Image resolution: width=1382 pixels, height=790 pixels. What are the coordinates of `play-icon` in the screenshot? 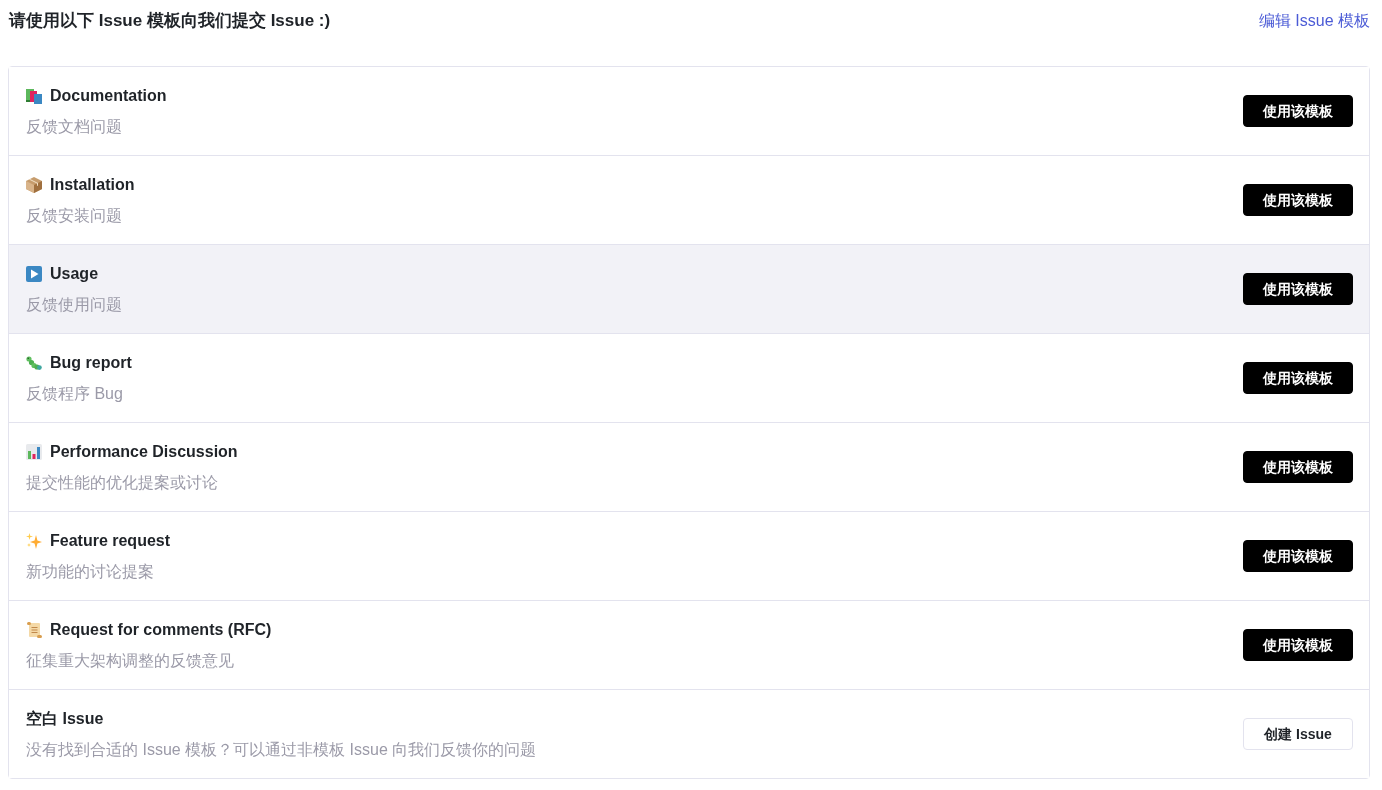 It's located at (34, 274).